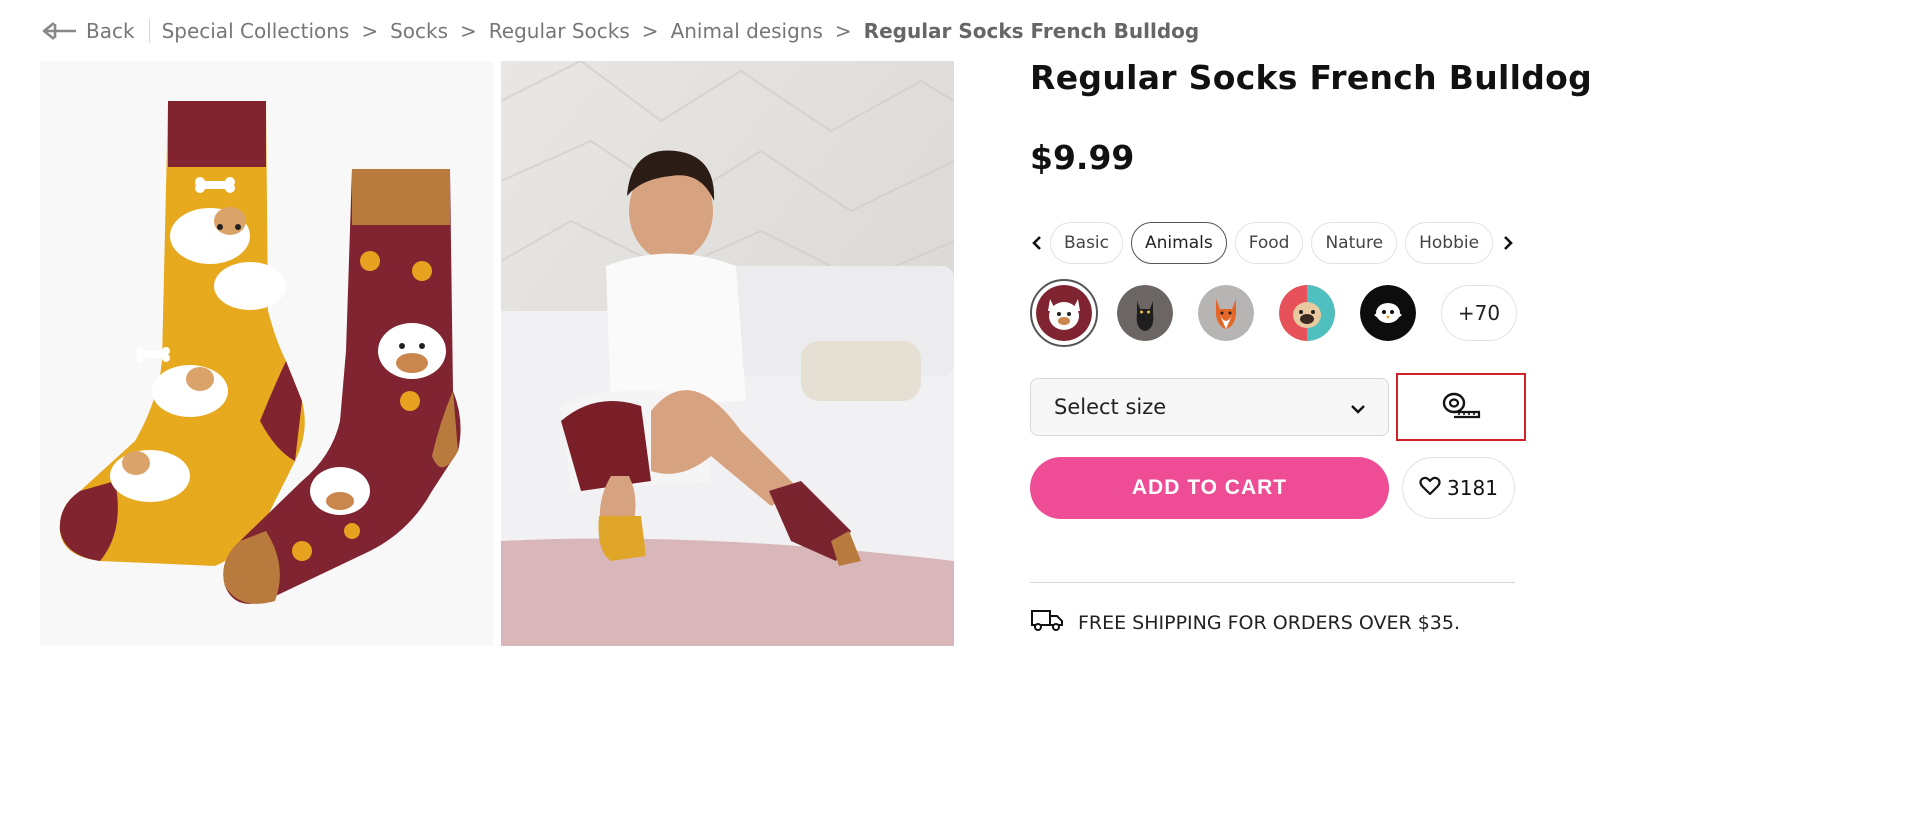  Describe the element at coordinates (1273, 313) in the screenshot. I see `design-swatches: +70` at that location.